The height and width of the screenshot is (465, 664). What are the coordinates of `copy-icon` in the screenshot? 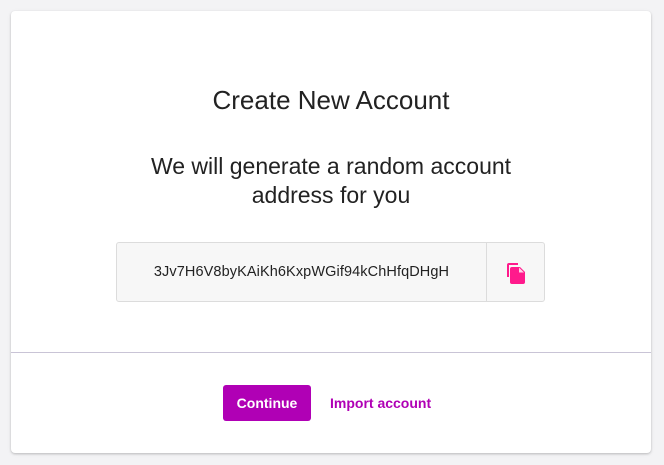 It's located at (515, 273).